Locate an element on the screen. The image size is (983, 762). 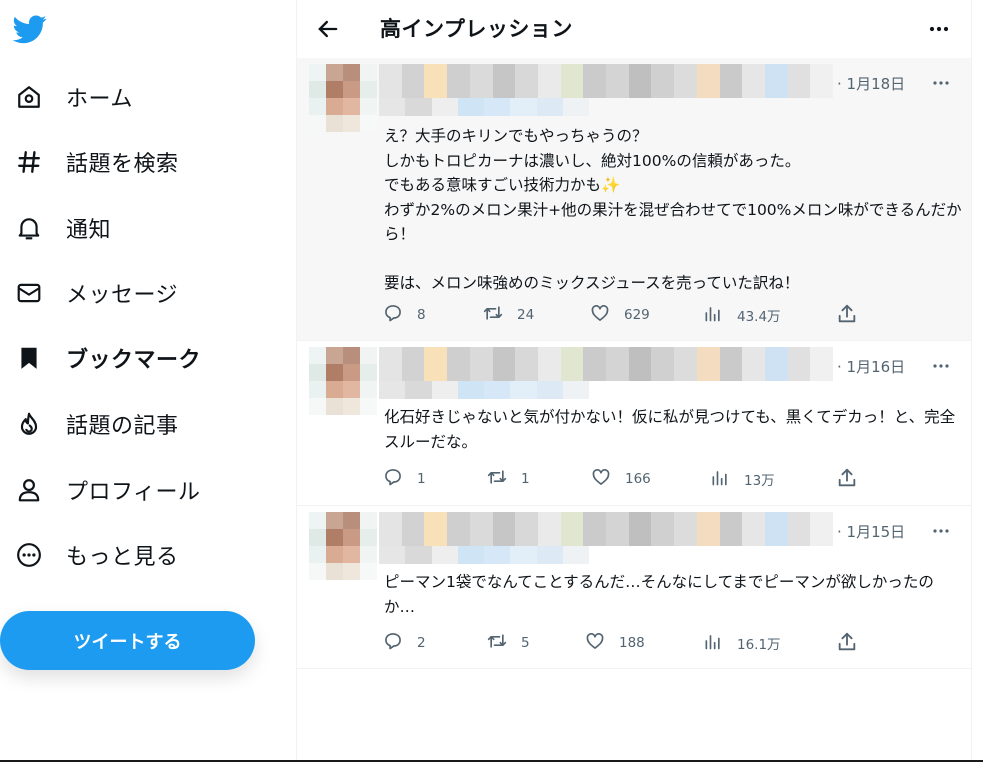
reply-count: 1 is located at coordinates (421, 479).